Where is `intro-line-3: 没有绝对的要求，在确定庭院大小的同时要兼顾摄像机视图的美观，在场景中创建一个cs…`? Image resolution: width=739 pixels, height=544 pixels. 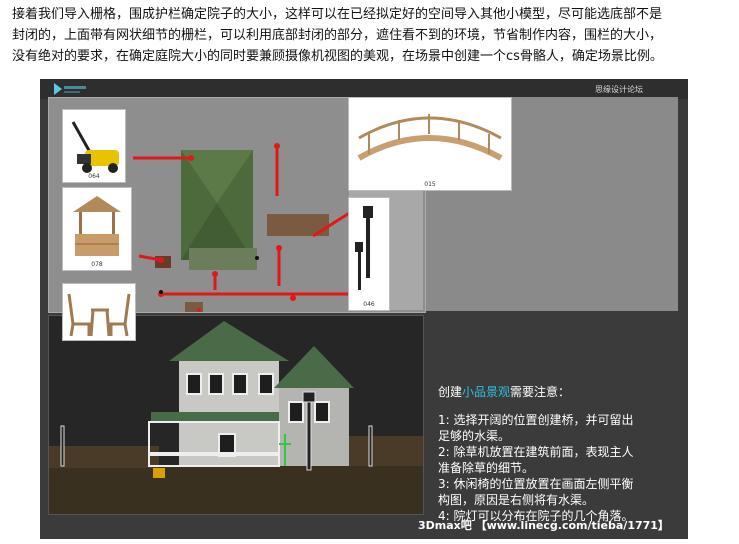 intro-line-3: 没有绝对的要求，在确定庭院大小的同时要兼顾摄像机视图的美观，在场景中创建一个cs… is located at coordinates (337, 56).